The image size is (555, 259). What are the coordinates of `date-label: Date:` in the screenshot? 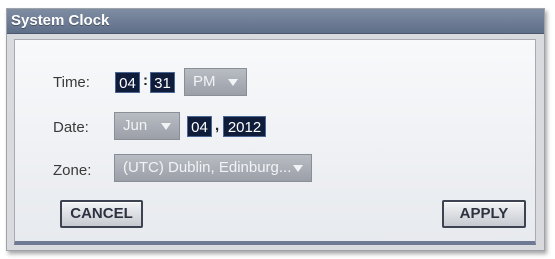 It's located at (71, 127).